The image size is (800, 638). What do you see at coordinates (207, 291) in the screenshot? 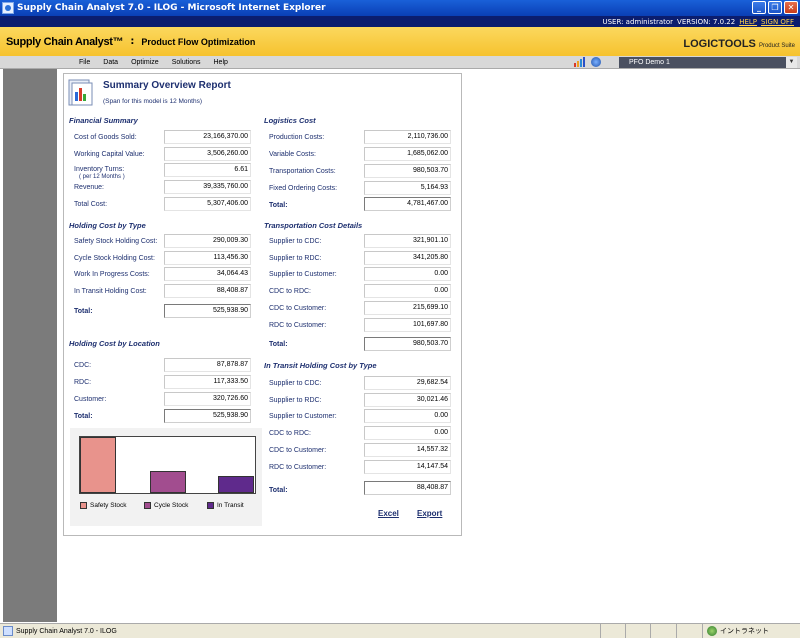
I see `in-transit-holding-value: 88,408.87` at bounding box center [207, 291].